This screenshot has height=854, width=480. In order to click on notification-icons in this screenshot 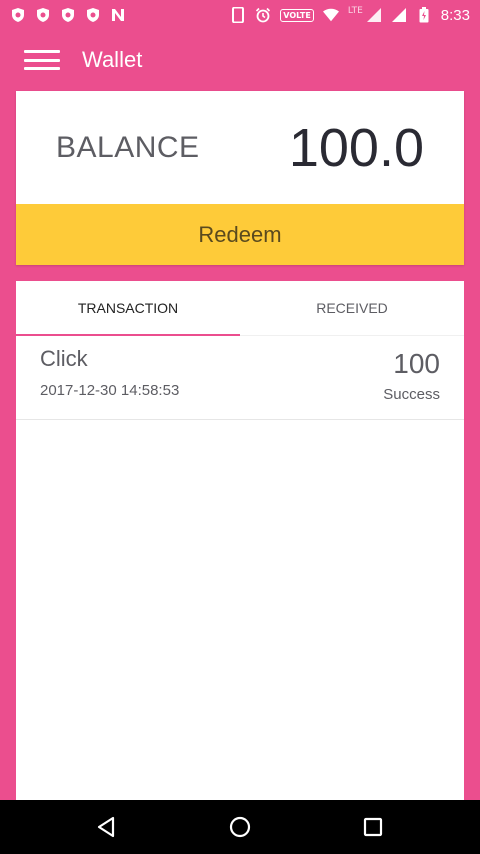, I will do `click(68, 15)`.